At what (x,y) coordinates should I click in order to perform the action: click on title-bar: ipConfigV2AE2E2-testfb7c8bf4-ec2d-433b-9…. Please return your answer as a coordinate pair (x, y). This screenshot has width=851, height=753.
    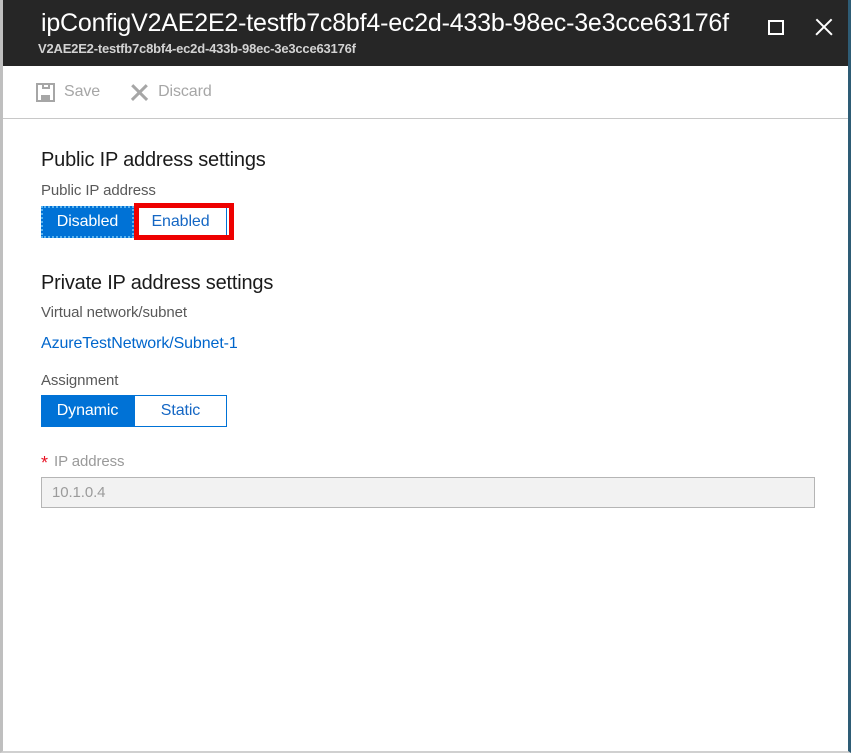
    Looking at the image, I should click on (425, 33).